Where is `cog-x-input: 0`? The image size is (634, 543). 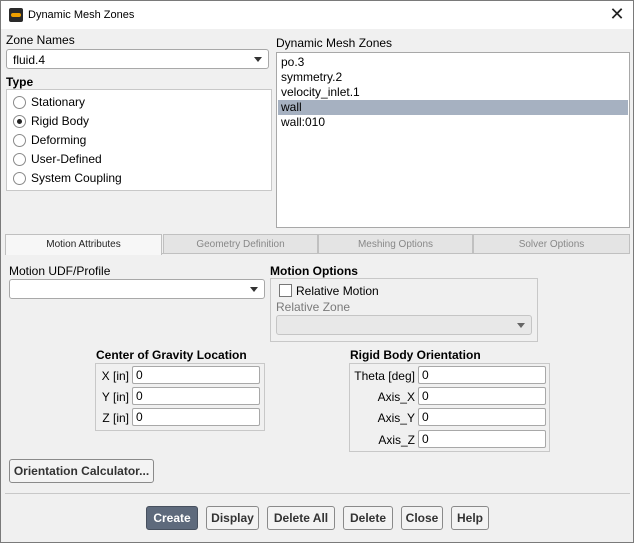 cog-x-input: 0 is located at coordinates (196, 375).